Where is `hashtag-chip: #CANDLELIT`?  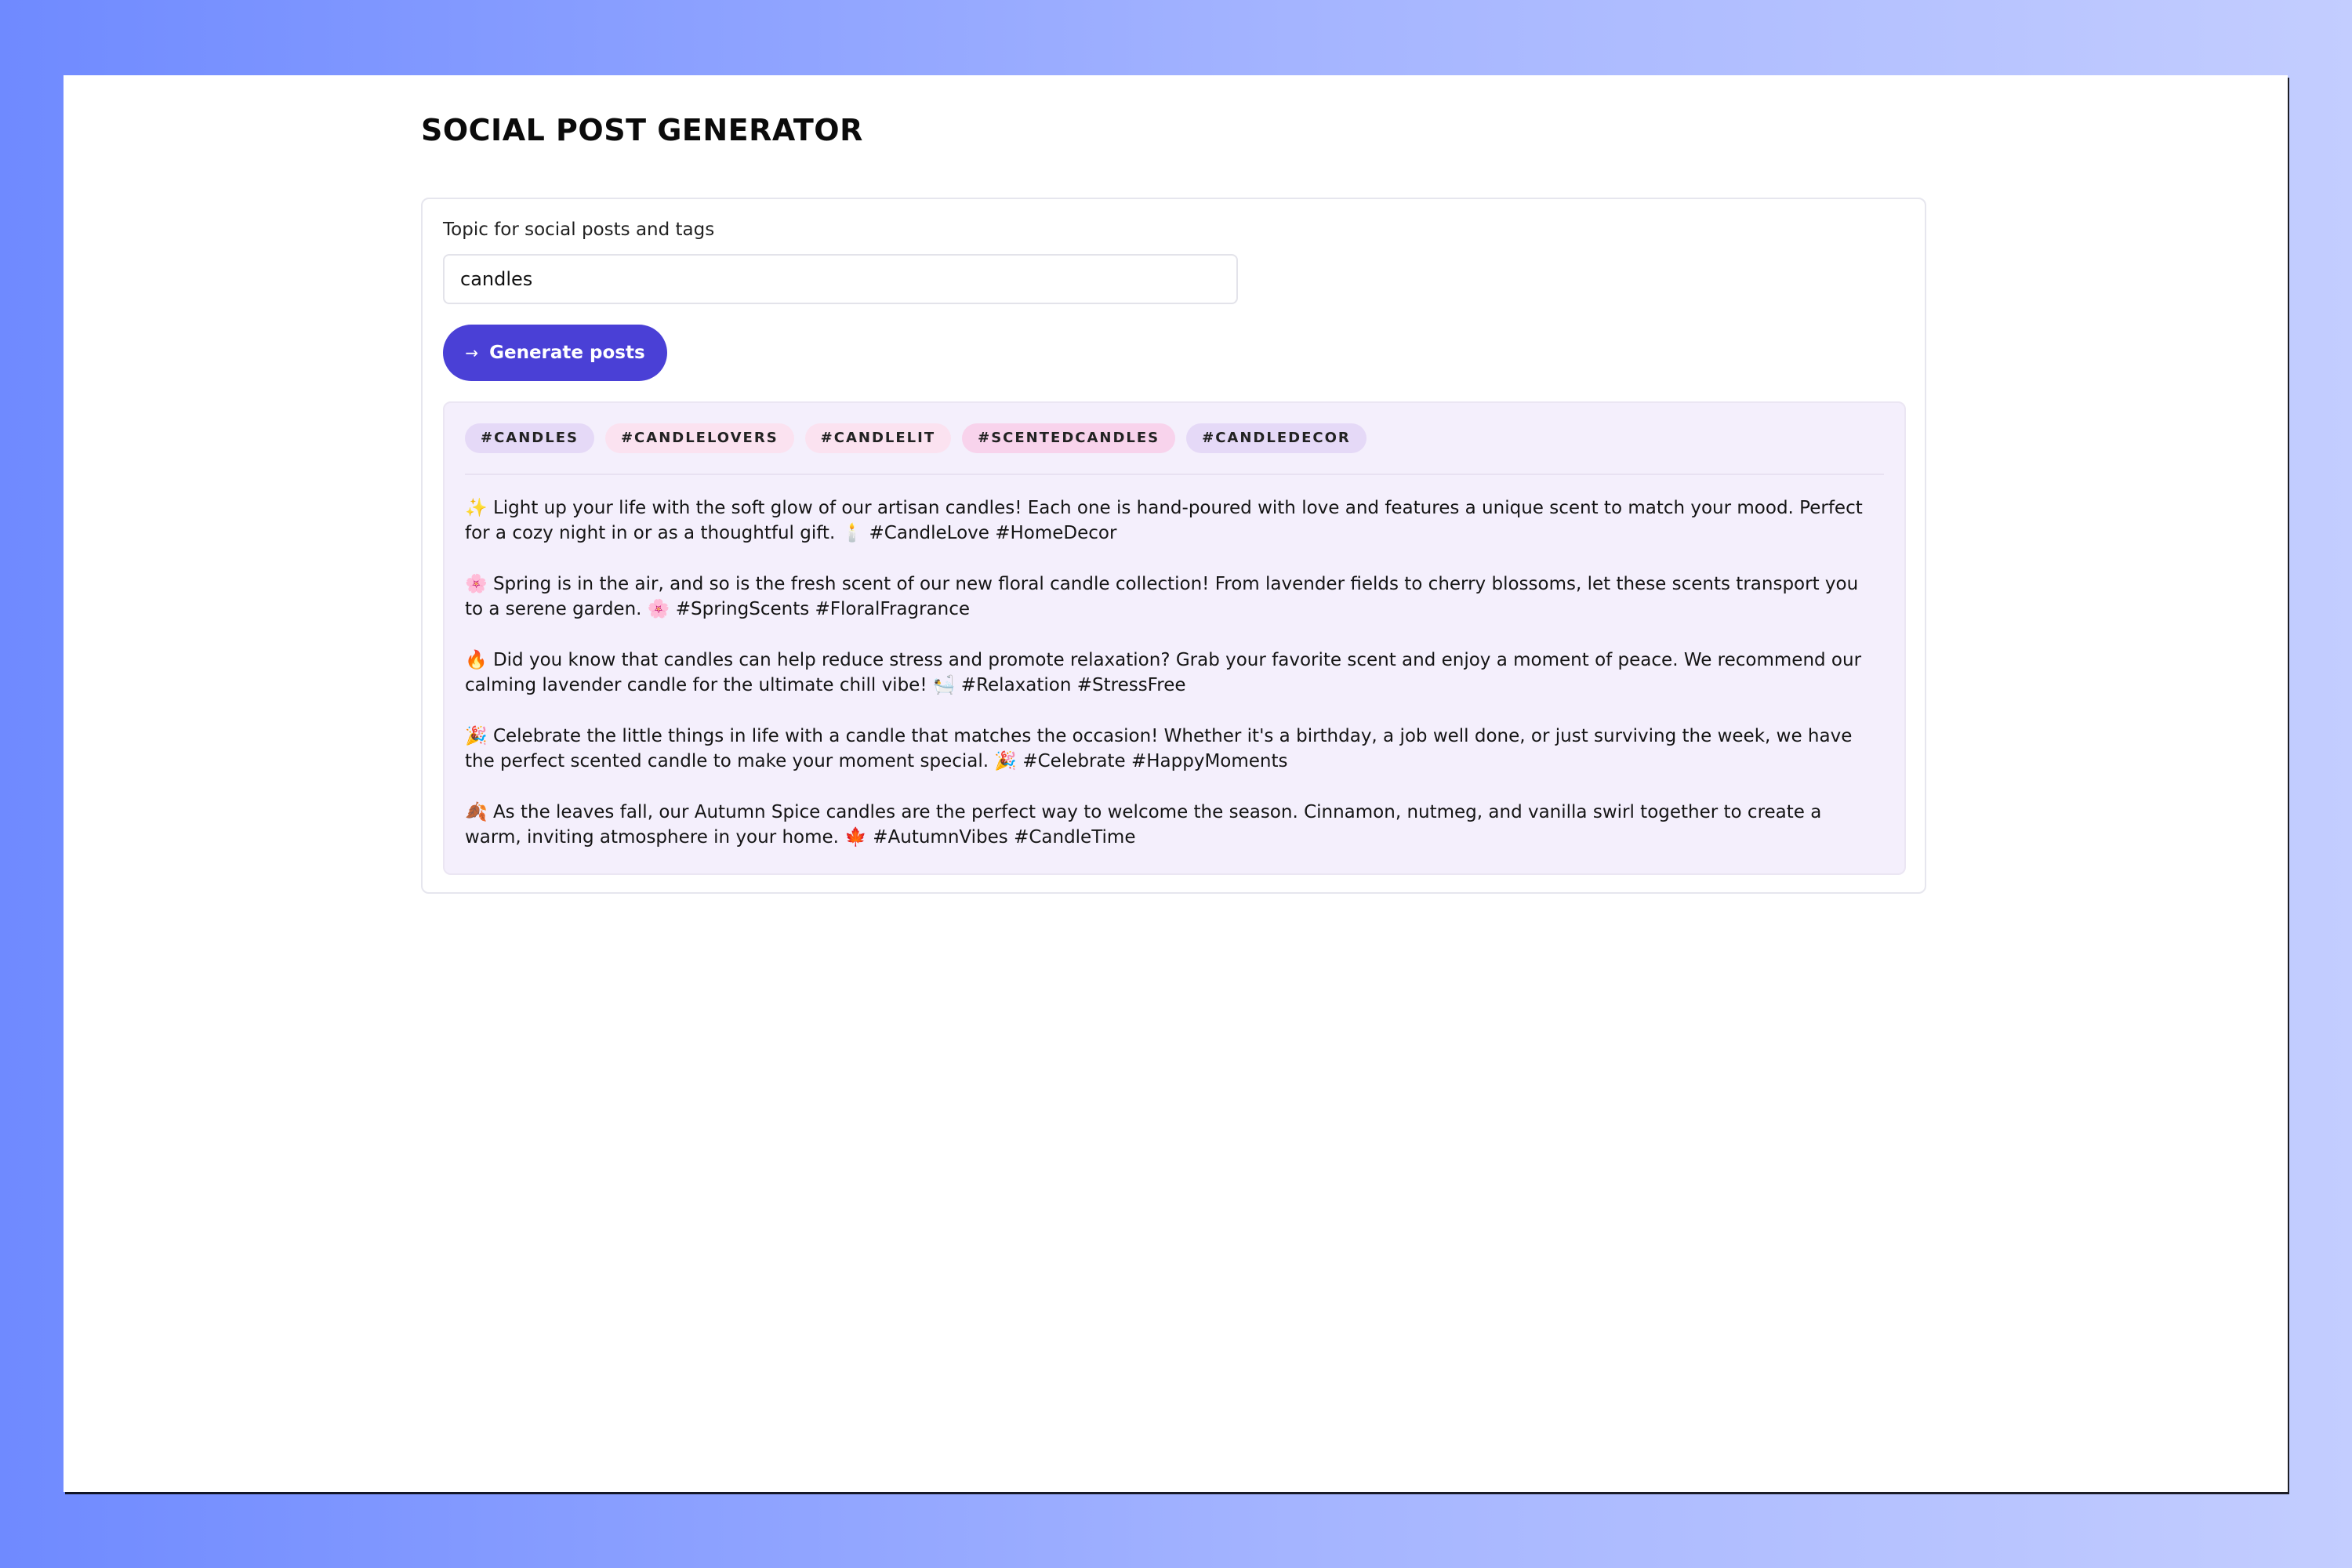 hashtag-chip: #CANDLELIT is located at coordinates (878, 438).